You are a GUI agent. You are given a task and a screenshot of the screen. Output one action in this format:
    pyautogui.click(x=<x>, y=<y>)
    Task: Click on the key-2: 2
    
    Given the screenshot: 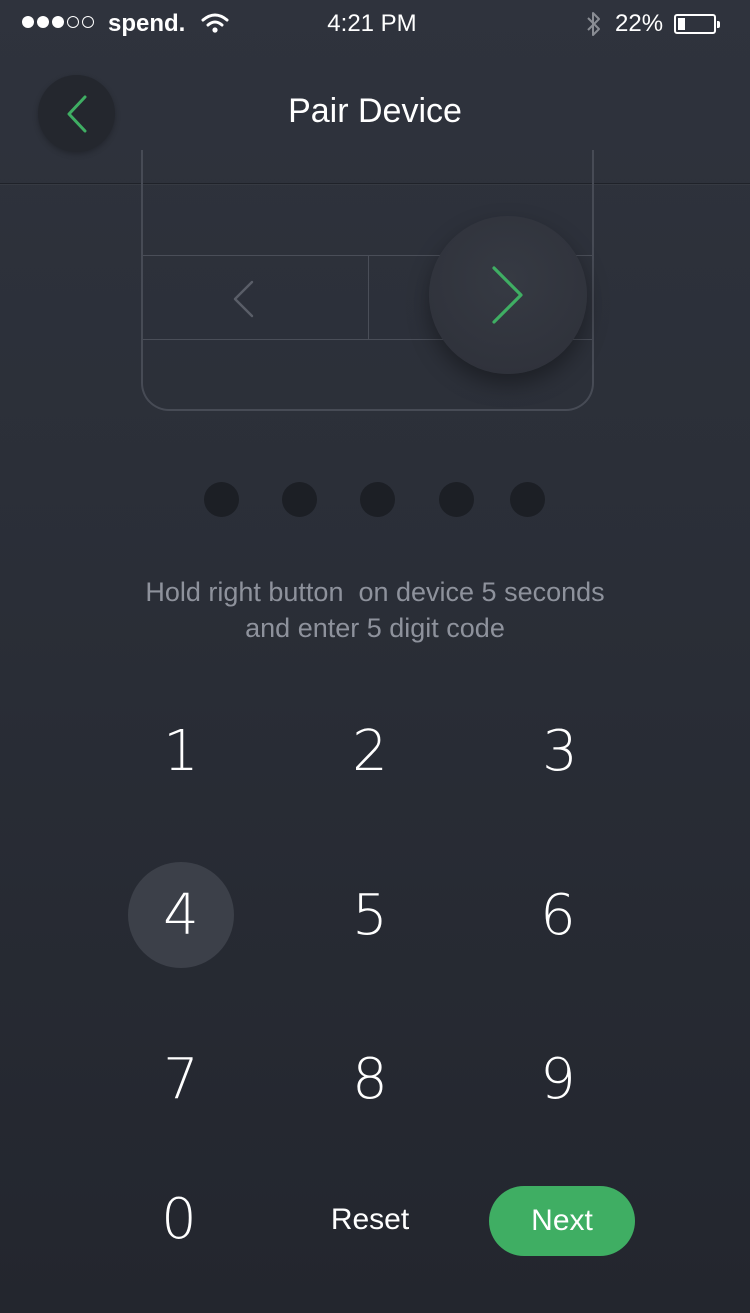 What is the action you would take?
    pyautogui.click(x=370, y=751)
    